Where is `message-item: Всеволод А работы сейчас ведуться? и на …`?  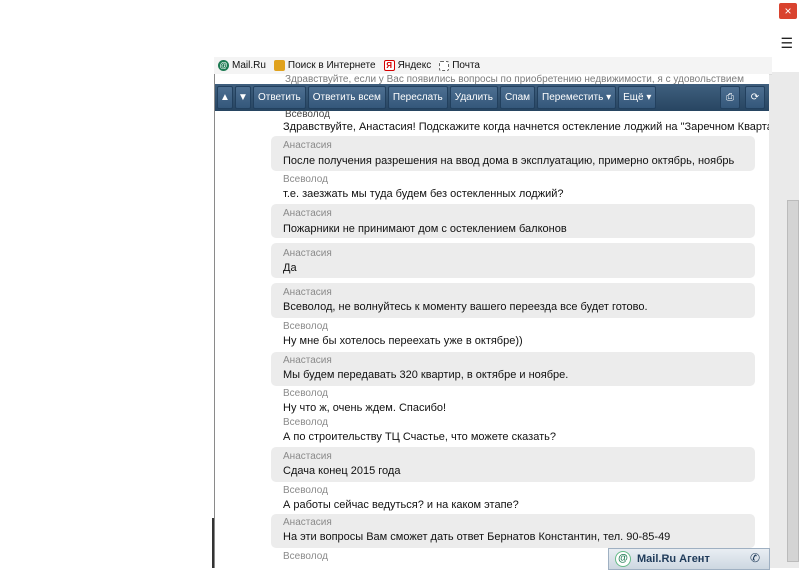
message-item: Всеволод А работы сейчас ведуться? и на … is located at coordinates (513, 499).